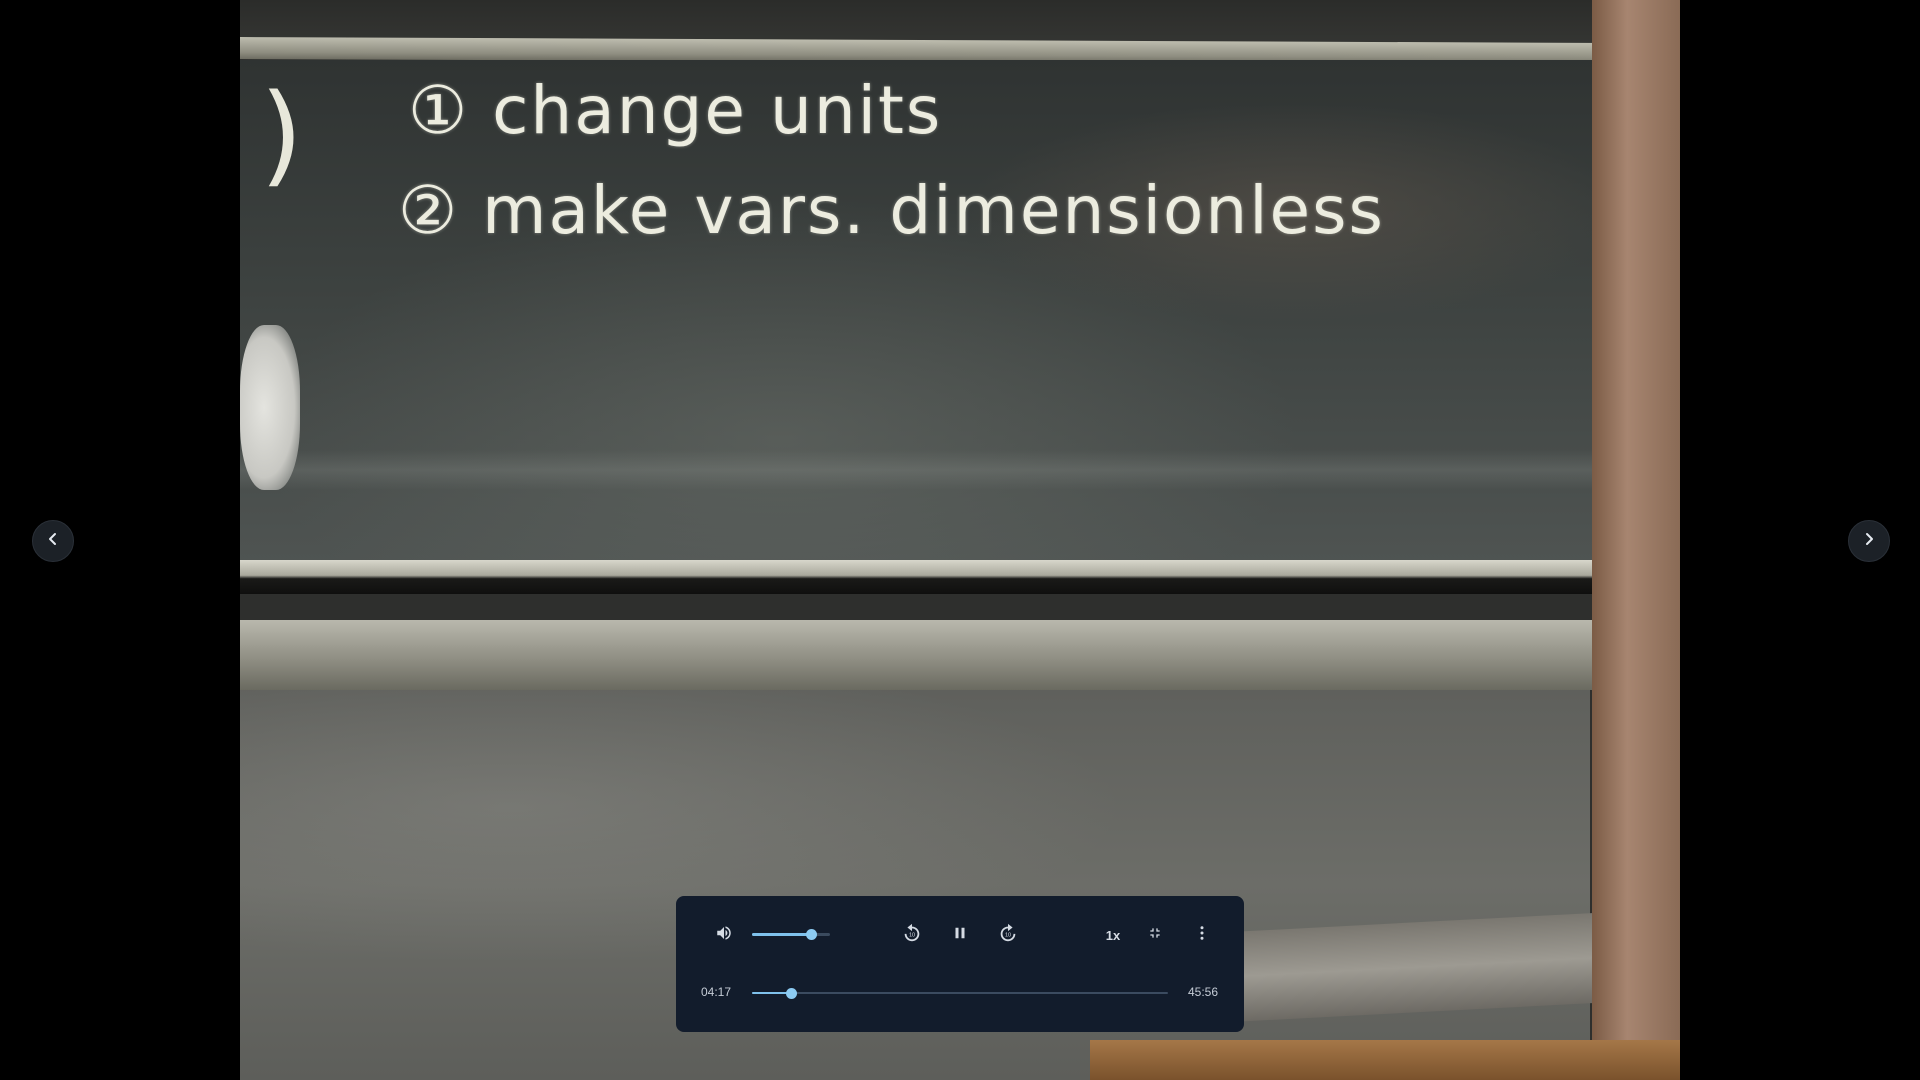  I want to click on volume-up-icon, so click(724, 935).